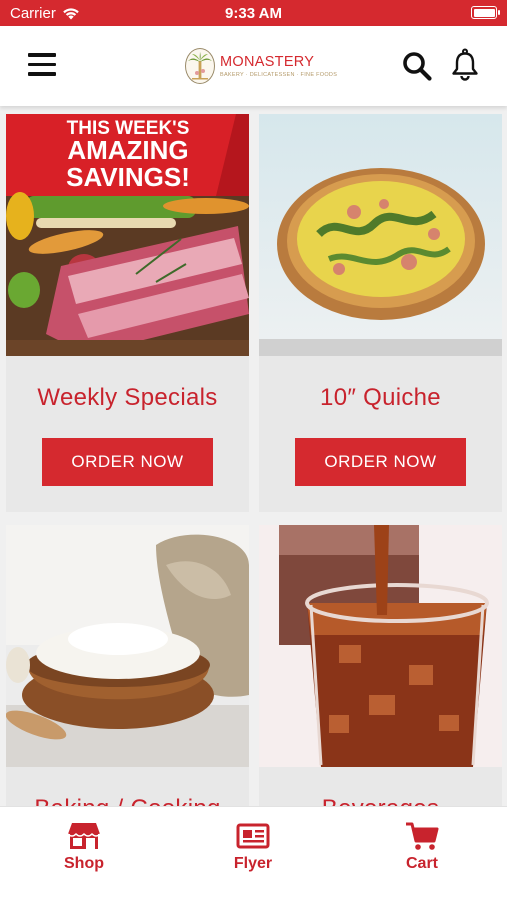  I want to click on battery-icon, so click(485, 12).